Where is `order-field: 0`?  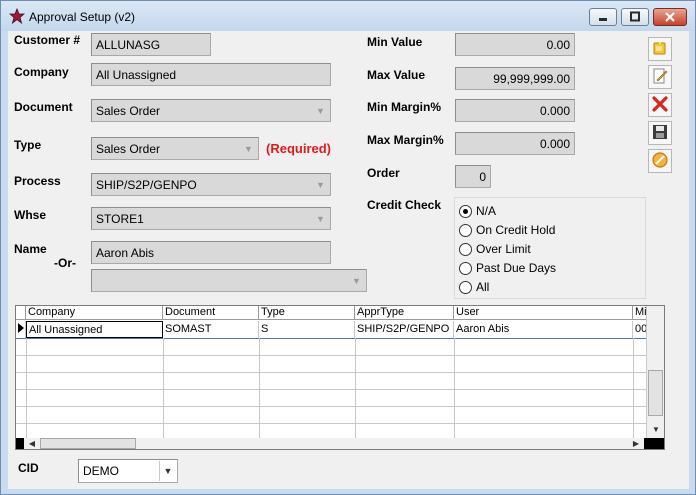
order-field: 0 is located at coordinates (473, 176).